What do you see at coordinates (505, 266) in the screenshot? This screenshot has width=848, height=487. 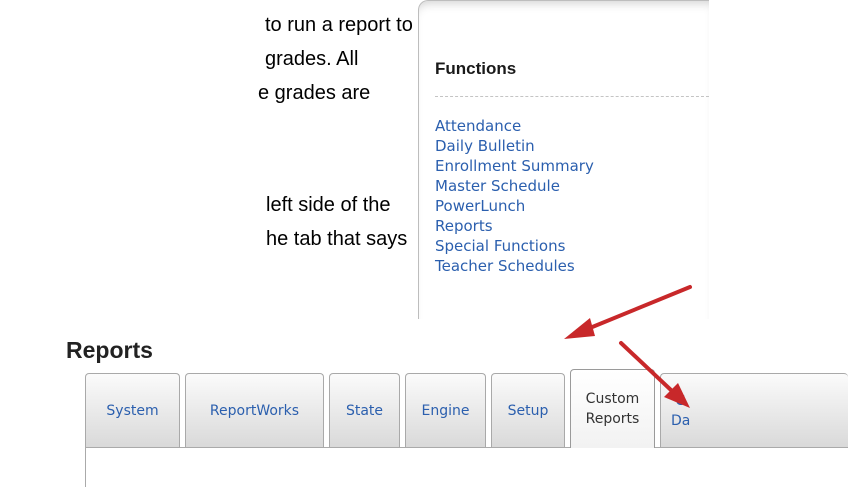 I see `teacher-schedules-link: Teacher Schedules` at bounding box center [505, 266].